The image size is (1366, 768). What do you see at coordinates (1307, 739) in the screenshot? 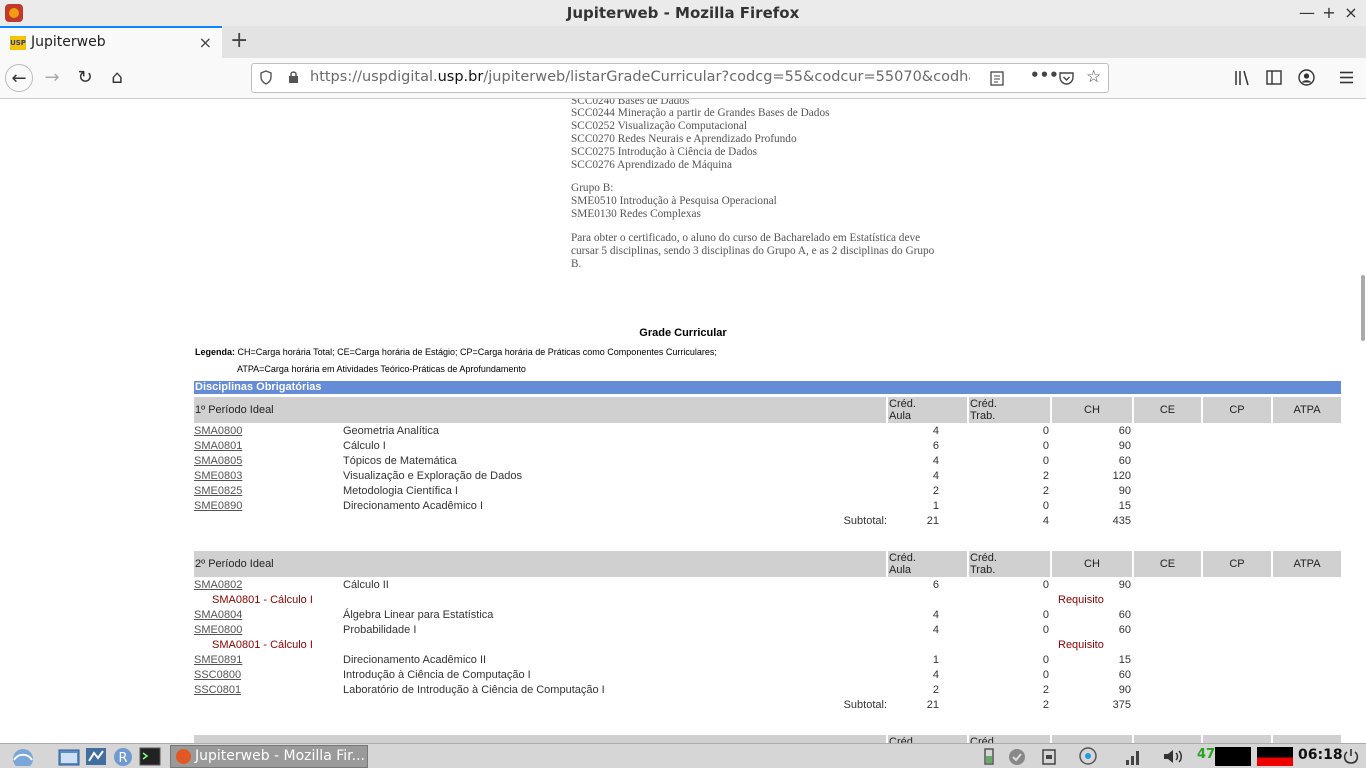
I see `col-atpa` at bounding box center [1307, 739].